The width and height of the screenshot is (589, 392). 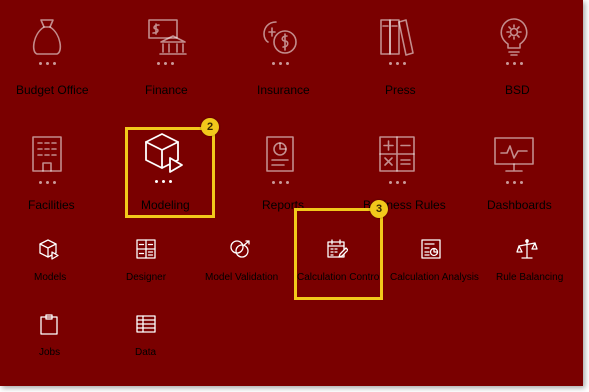 What do you see at coordinates (47, 154) in the screenshot?
I see `building-icon` at bounding box center [47, 154].